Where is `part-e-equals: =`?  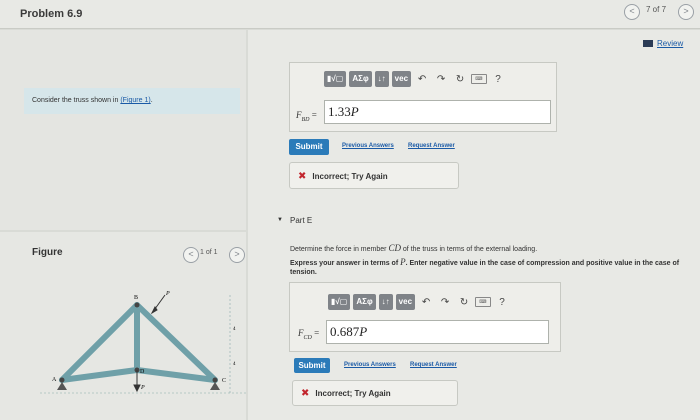 part-e-equals: = is located at coordinates (317, 333).